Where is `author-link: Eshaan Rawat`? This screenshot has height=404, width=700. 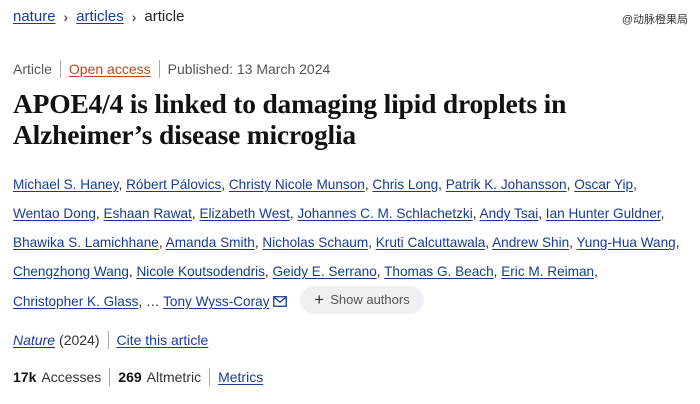
author-link: Eshaan Rawat is located at coordinates (147, 213).